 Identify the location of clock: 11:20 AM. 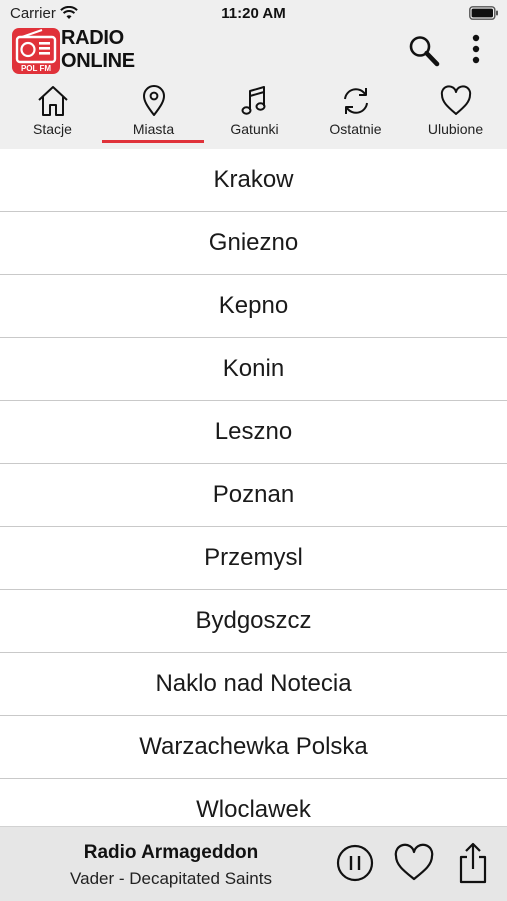
(253, 13).